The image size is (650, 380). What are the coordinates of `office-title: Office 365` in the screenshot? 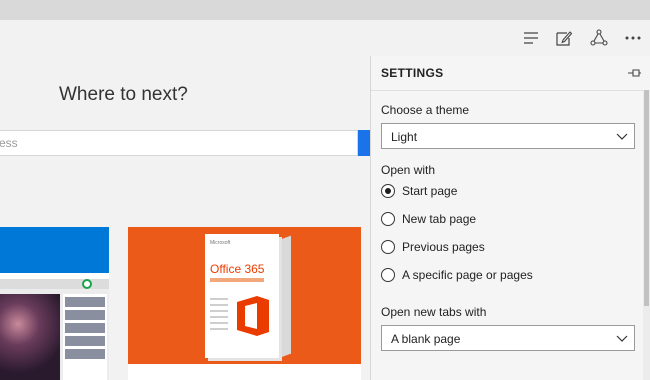 It's located at (237, 269).